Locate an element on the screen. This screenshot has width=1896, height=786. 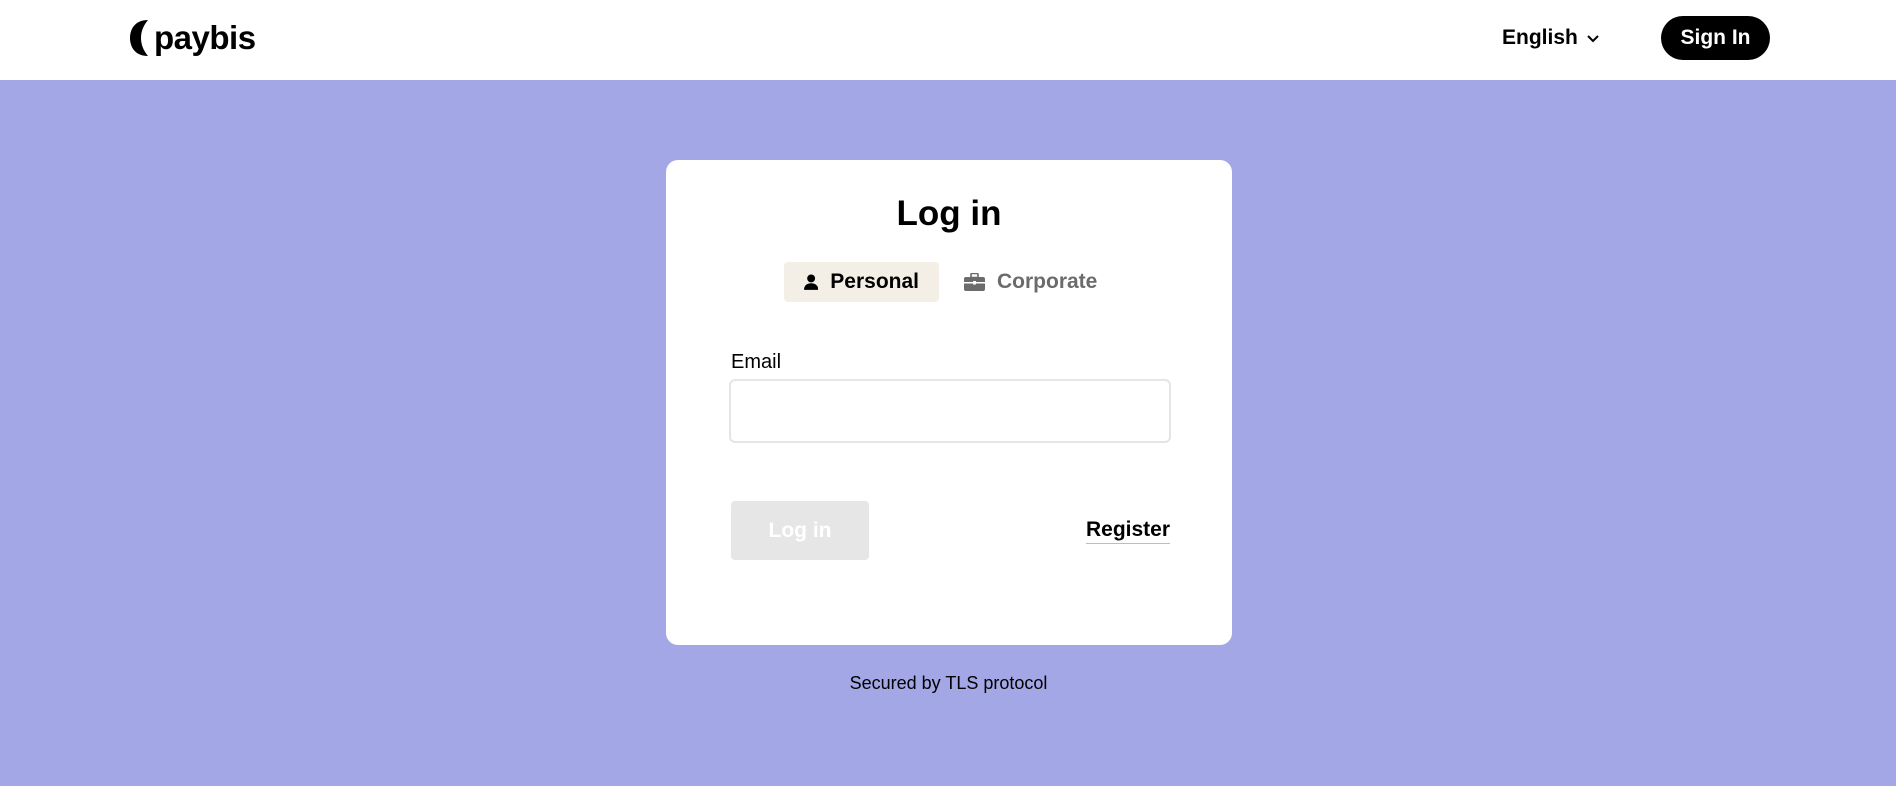
logo-text: paybis is located at coordinates (205, 37).